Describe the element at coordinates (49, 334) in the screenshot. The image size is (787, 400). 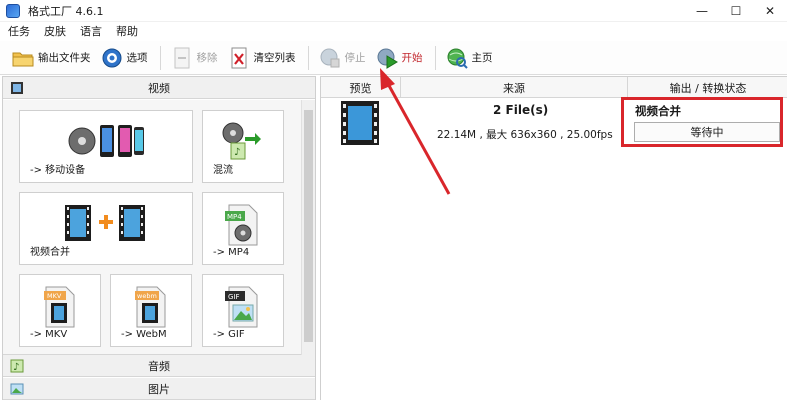
I see `tile-mkv-label: -> MKV` at that location.